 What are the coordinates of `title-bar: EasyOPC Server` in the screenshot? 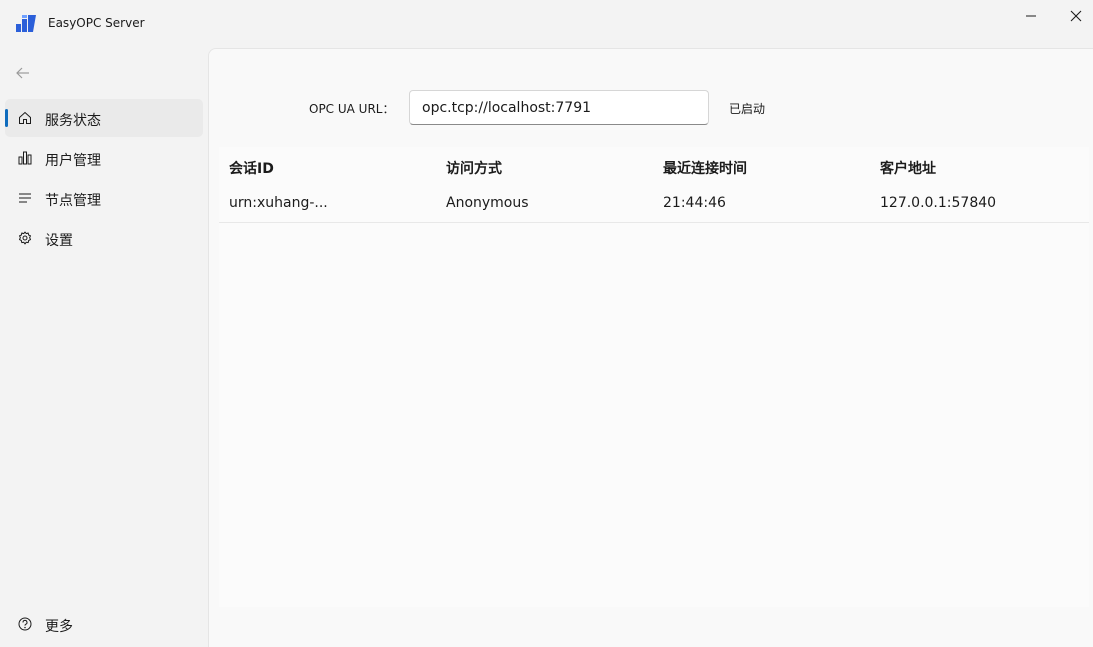 It's located at (546, 24).